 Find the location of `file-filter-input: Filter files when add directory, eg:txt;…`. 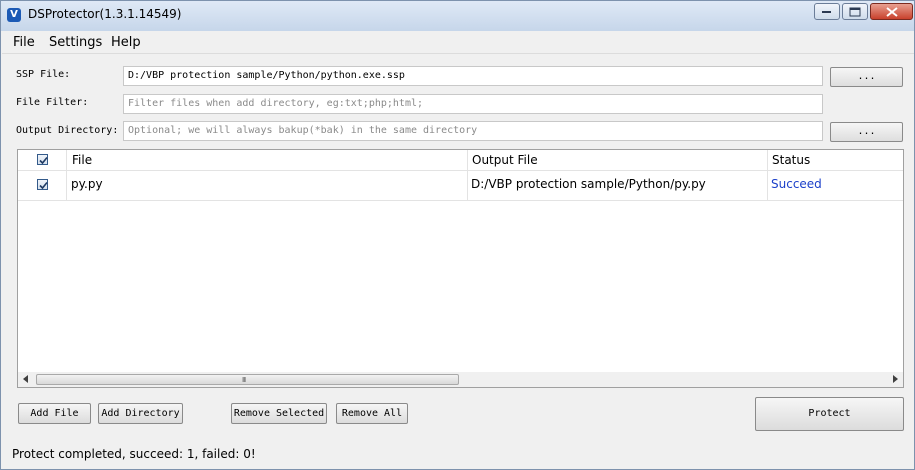

file-filter-input: Filter files when add directory, eg:txt;… is located at coordinates (473, 104).